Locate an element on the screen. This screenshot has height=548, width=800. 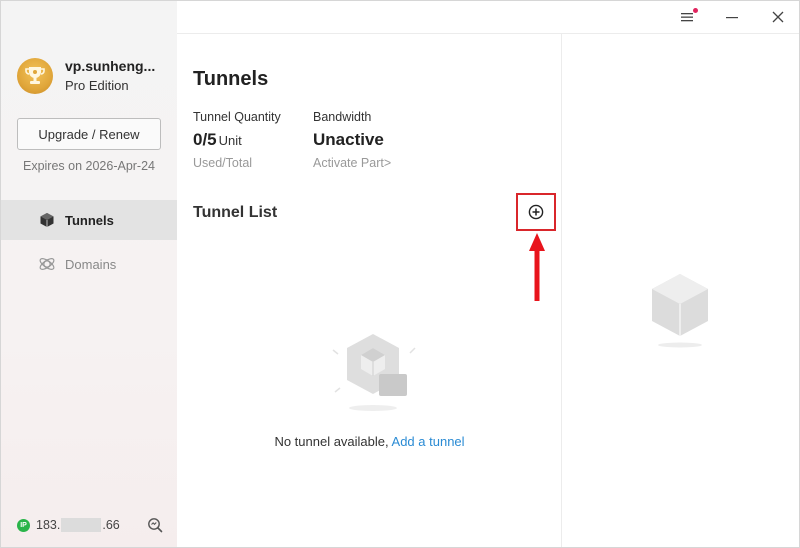
plus-circle-icon is located at coordinates (536, 212).